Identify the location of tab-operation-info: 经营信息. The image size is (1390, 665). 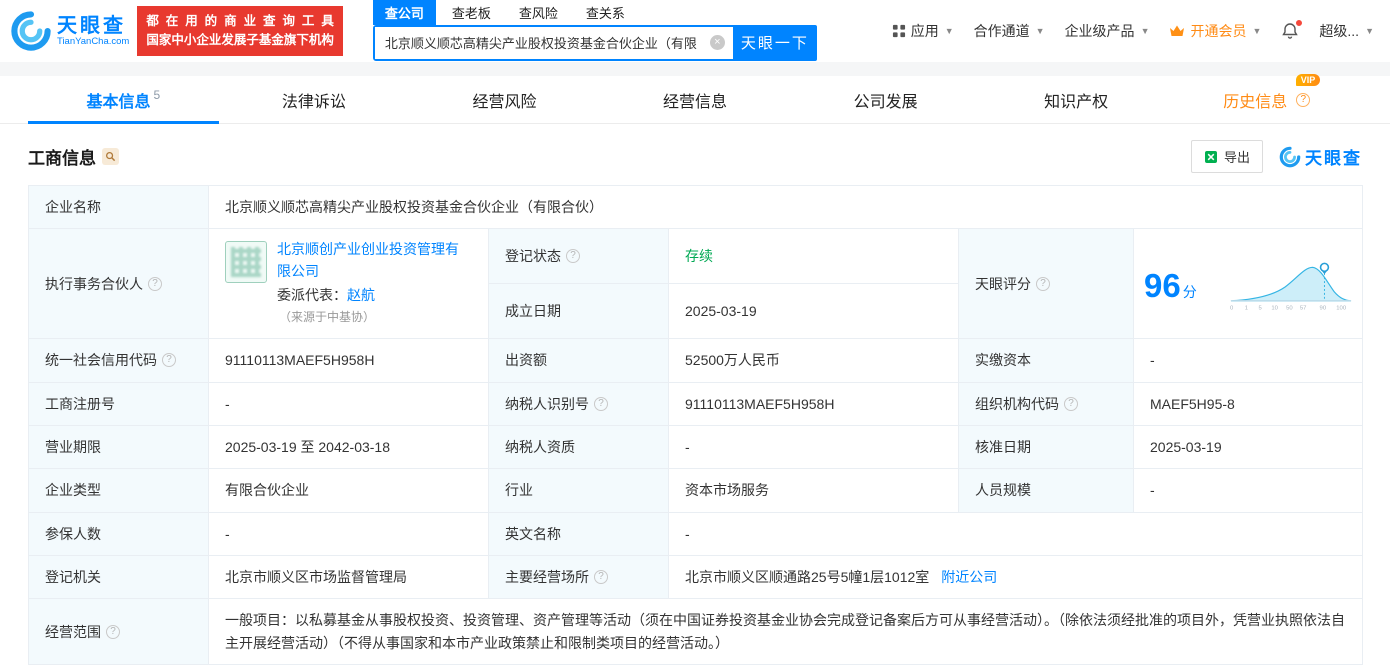
(695, 99).